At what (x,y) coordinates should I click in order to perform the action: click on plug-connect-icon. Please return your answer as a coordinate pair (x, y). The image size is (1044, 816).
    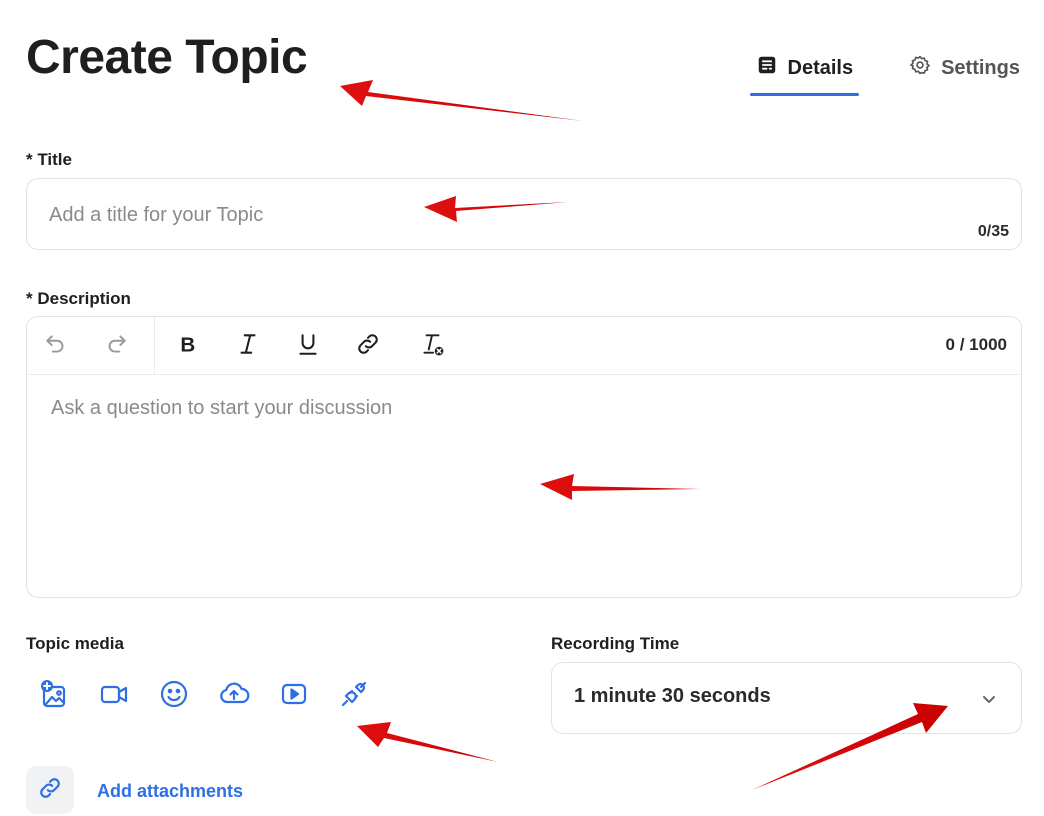
    Looking at the image, I should click on (354, 696).